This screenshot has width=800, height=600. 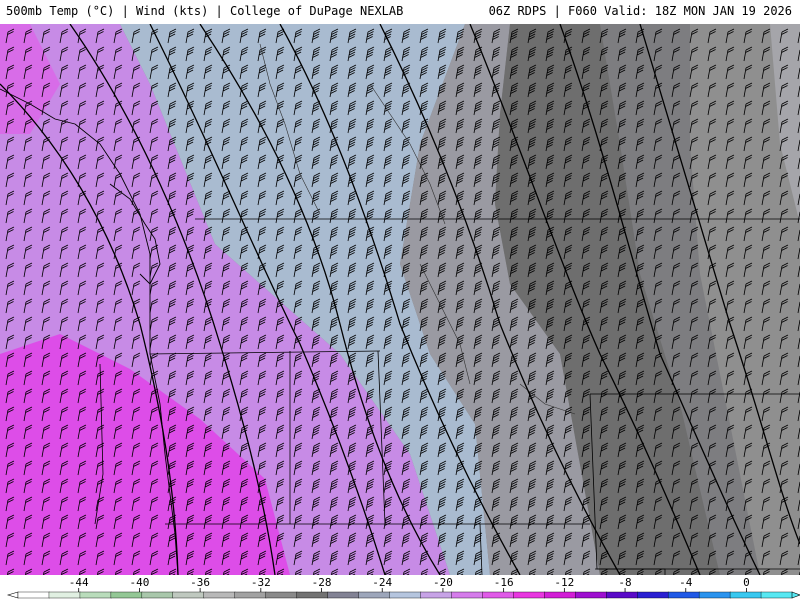 I want to click on colorbar-tick-label: -4, so click(x=686, y=582).